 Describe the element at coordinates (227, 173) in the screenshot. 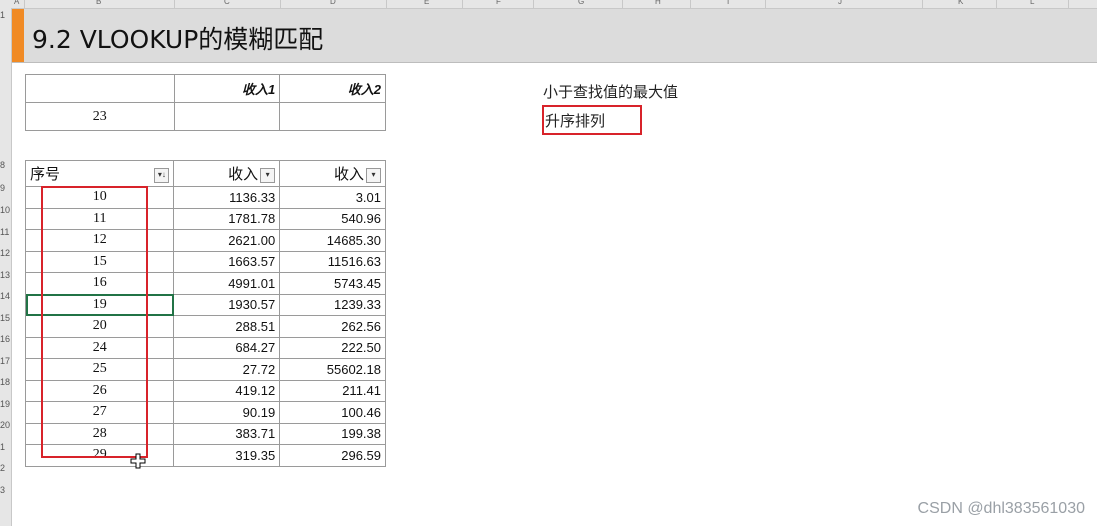

I see `header-cell-income1: 收入 ▾` at that location.